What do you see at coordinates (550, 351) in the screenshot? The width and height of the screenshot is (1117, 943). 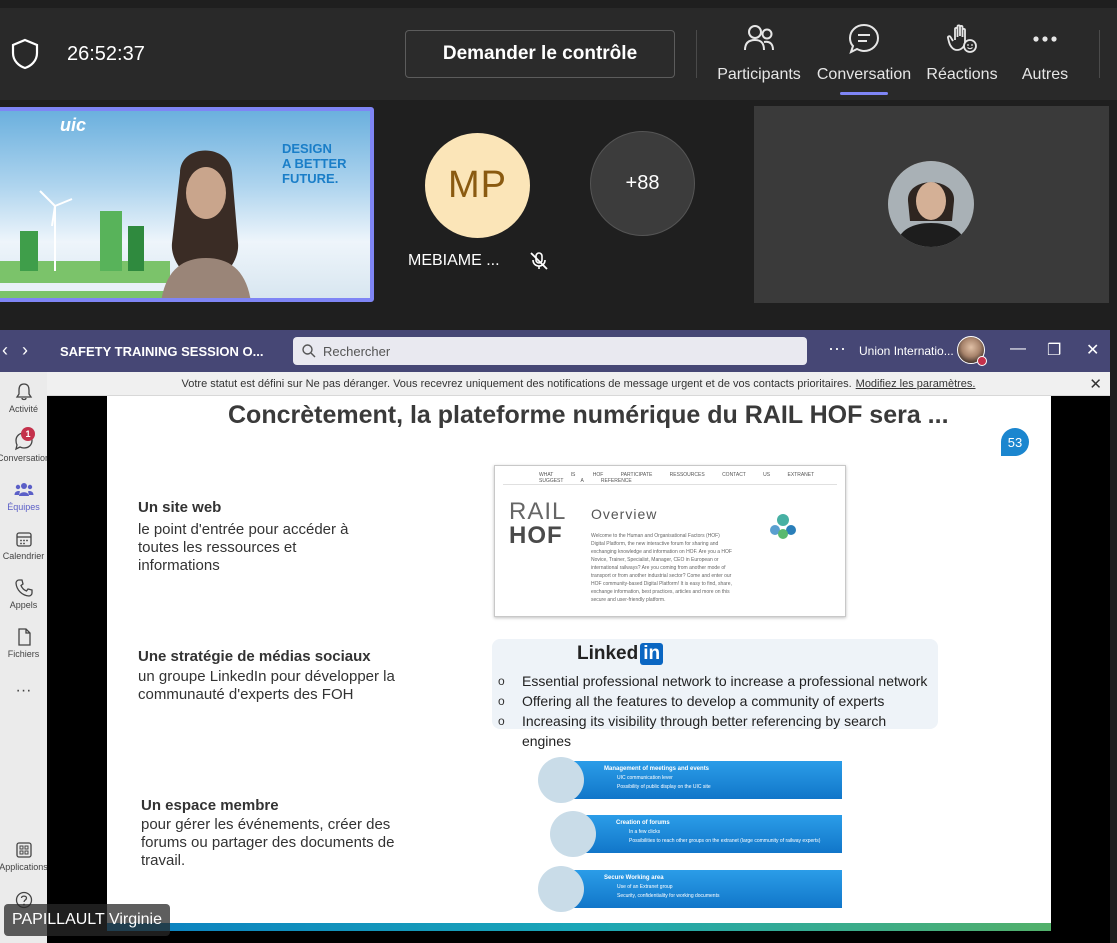 I see `search-input: Rechercher` at bounding box center [550, 351].